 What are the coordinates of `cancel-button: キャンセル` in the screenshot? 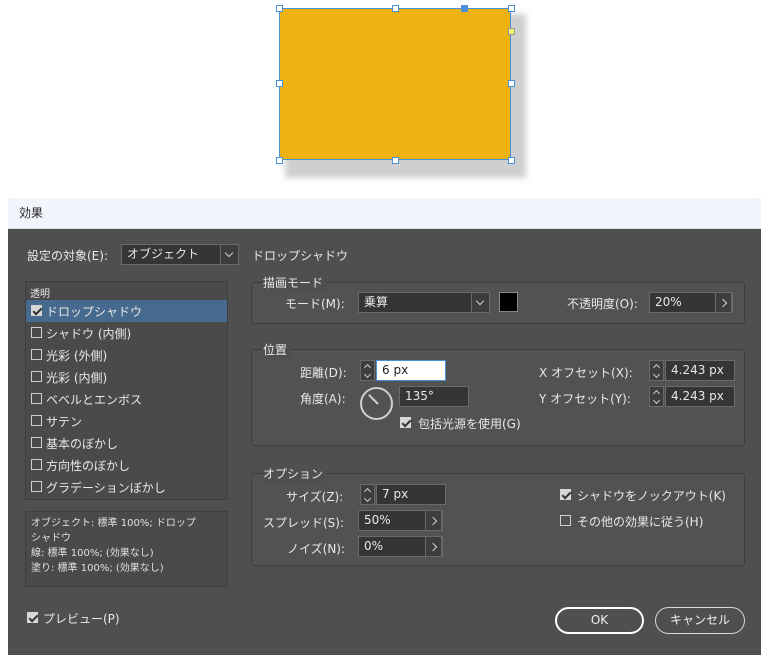 It's located at (700, 620).